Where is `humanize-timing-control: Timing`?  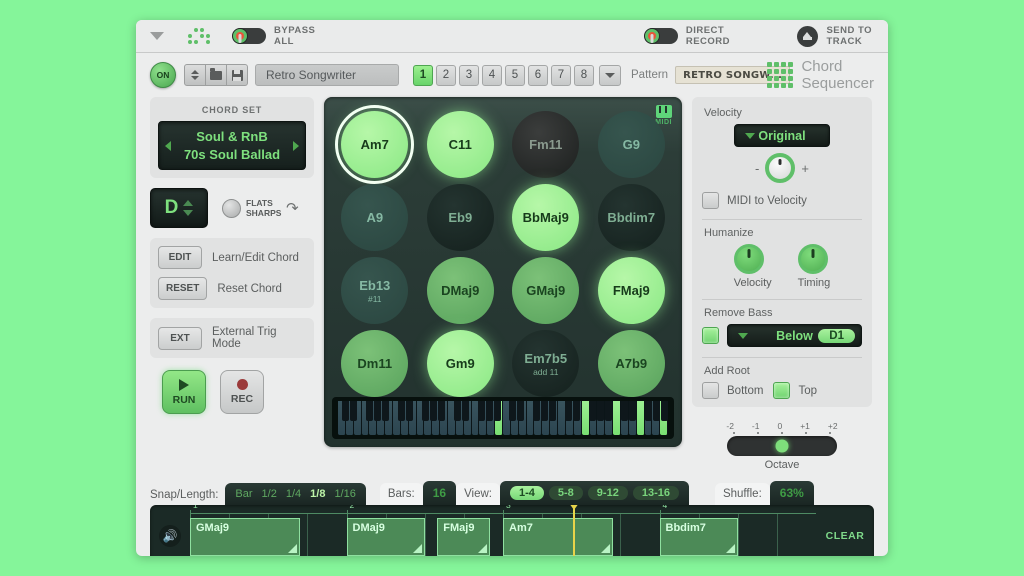 humanize-timing-control: Timing is located at coordinates (813, 266).